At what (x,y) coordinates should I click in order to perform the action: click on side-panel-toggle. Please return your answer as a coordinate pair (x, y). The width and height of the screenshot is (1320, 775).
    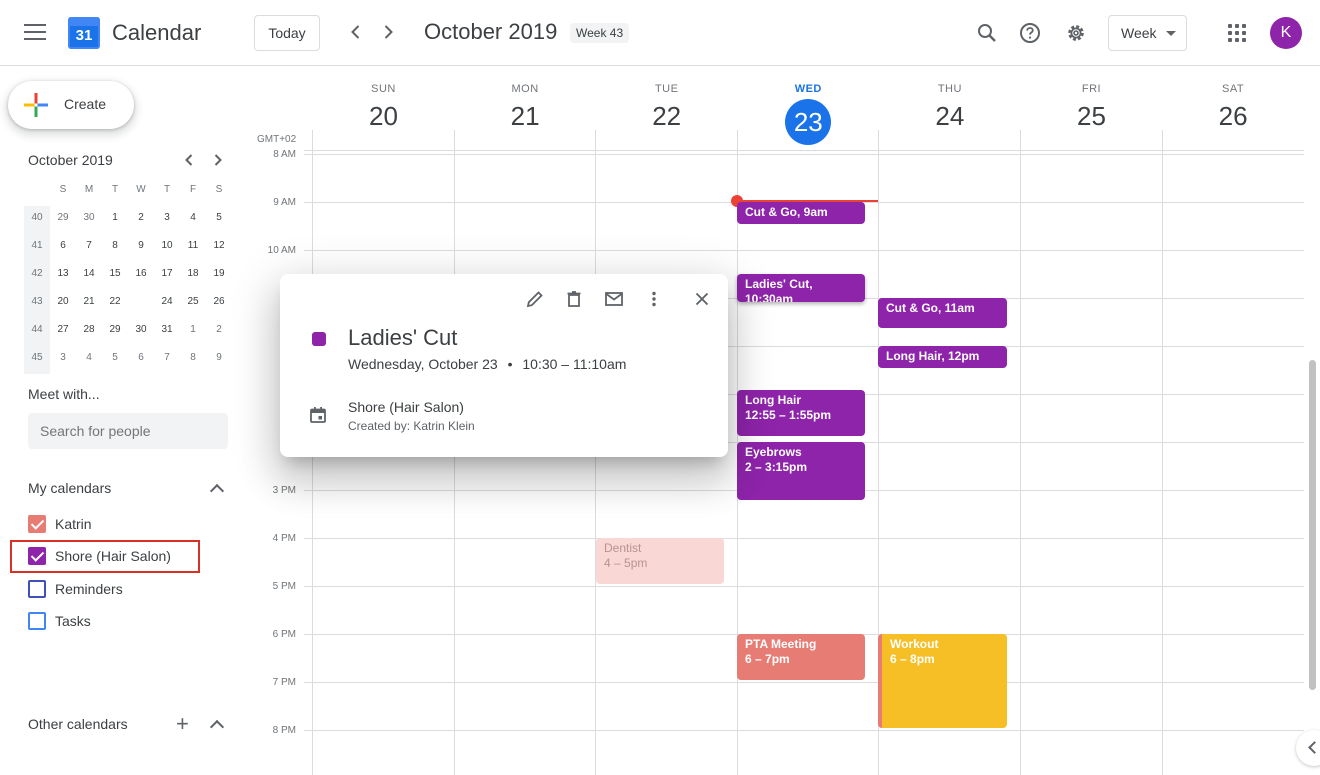
    Looking at the image, I should click on (1308, 748).